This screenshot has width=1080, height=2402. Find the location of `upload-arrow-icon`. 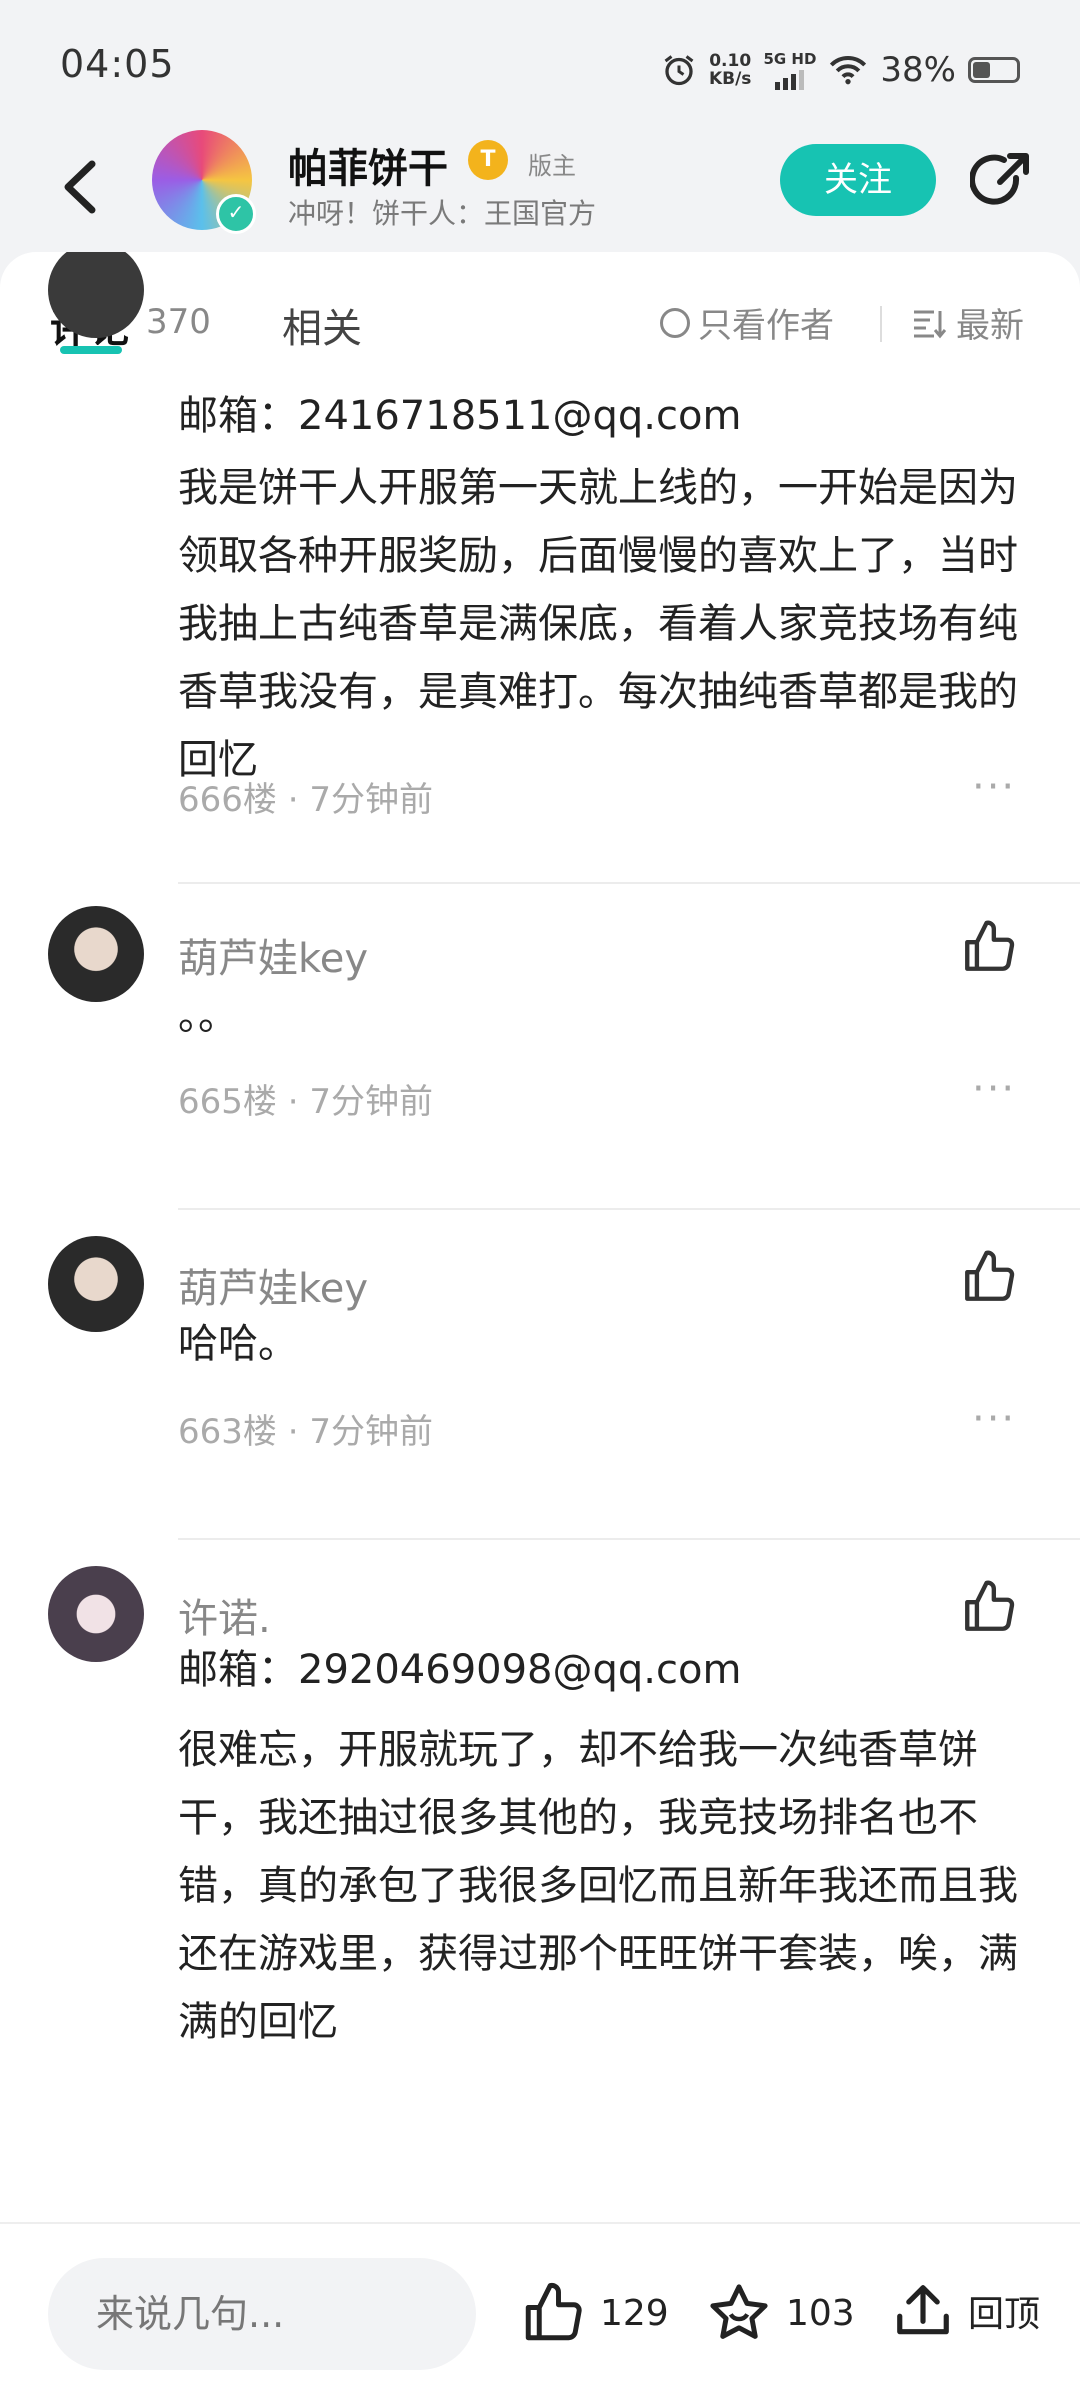

upload-arrow-icon is located at coordinates (923, 2310).